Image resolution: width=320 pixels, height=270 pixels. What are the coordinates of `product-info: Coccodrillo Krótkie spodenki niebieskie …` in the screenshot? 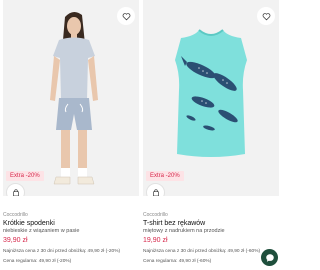 It's located at (71, 238).